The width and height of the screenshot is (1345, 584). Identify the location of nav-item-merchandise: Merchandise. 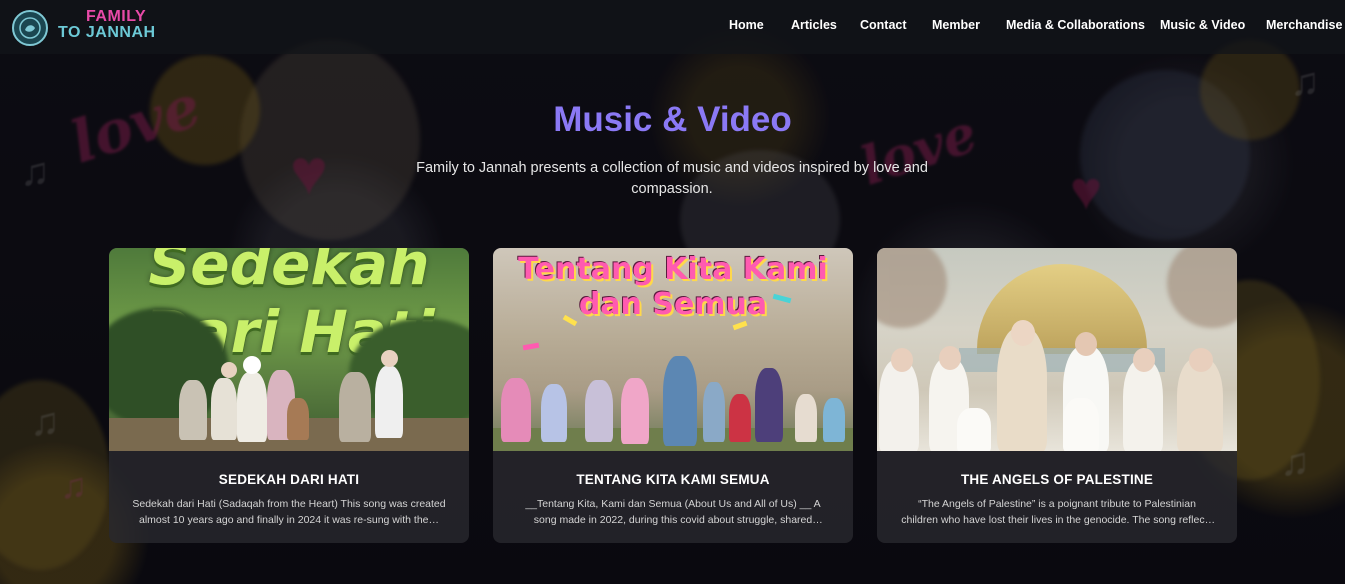
(1304, 25).